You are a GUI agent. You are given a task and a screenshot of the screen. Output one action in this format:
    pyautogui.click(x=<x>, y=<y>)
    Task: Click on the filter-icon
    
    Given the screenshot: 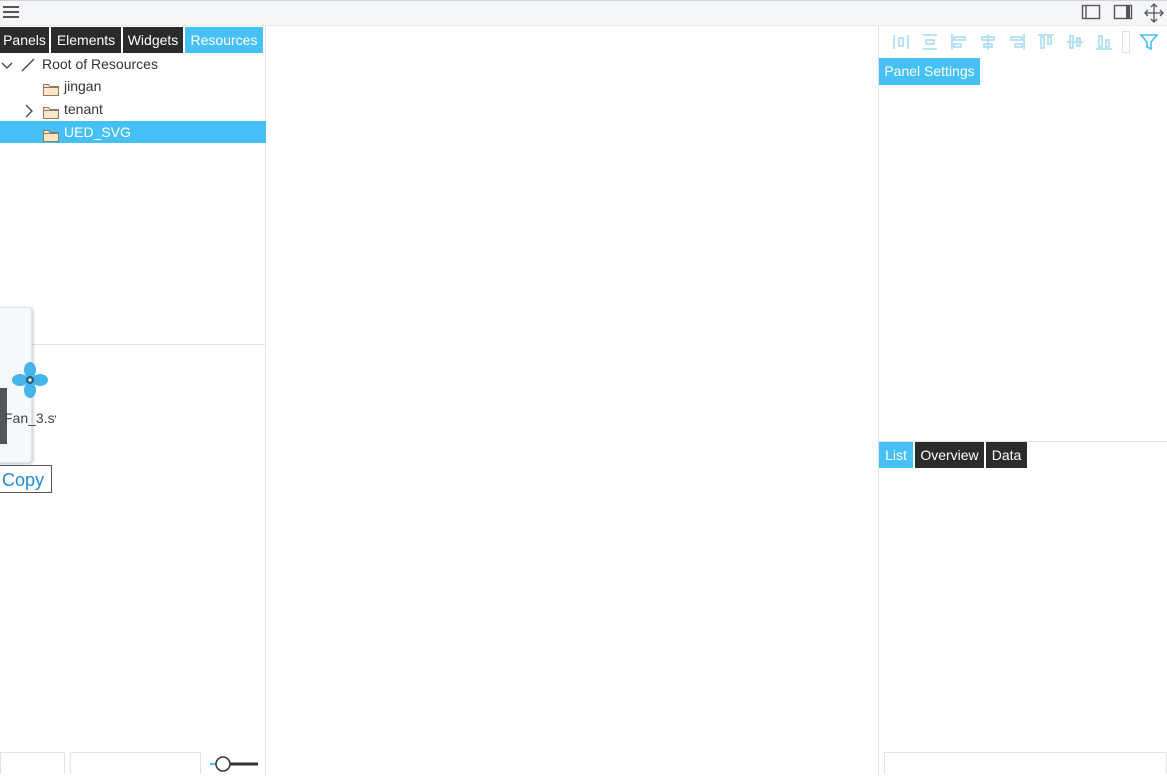 What is the action you would take?
    pyautogui.click(x=1149, y=42)
    